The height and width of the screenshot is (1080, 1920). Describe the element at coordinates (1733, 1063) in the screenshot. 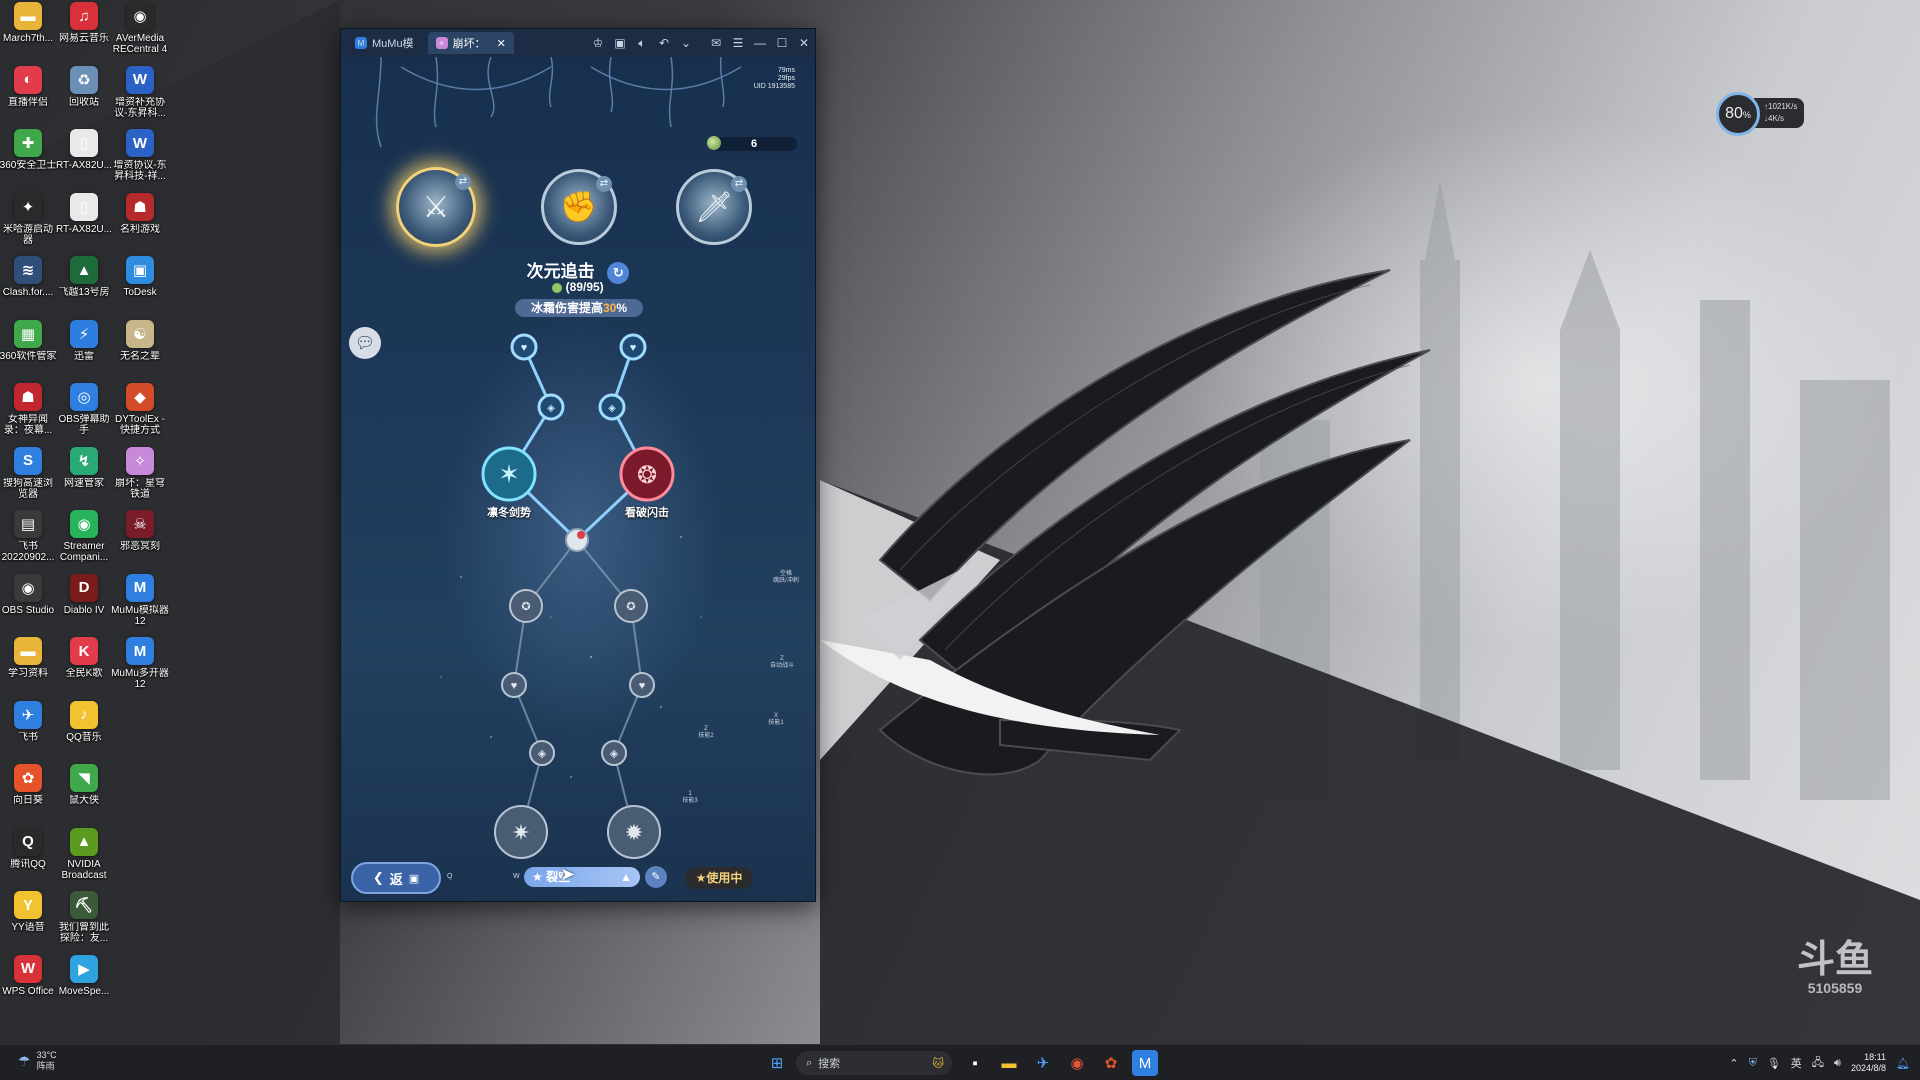

I see `chevron-up-icon: ⌃` at that location.